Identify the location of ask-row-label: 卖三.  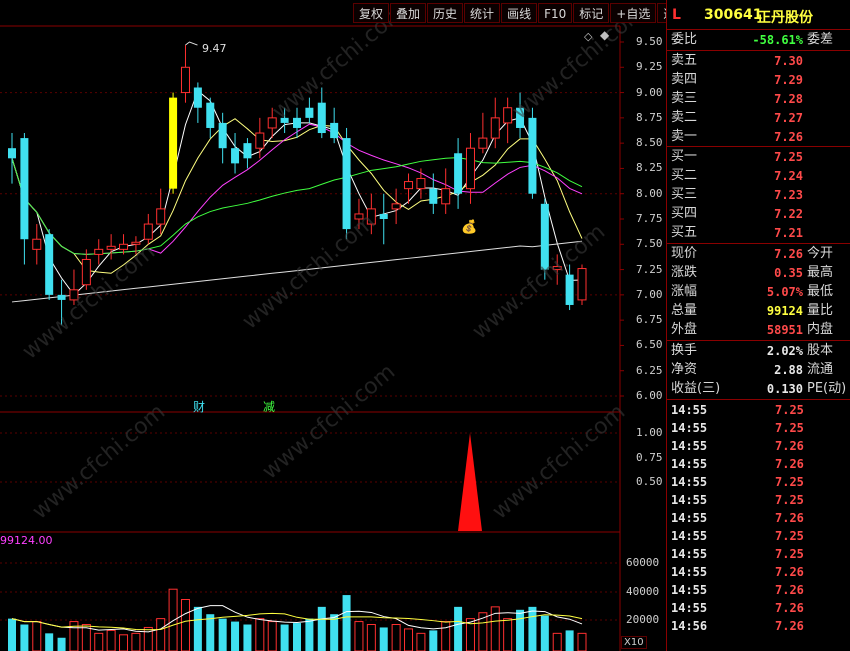
(684, 98).